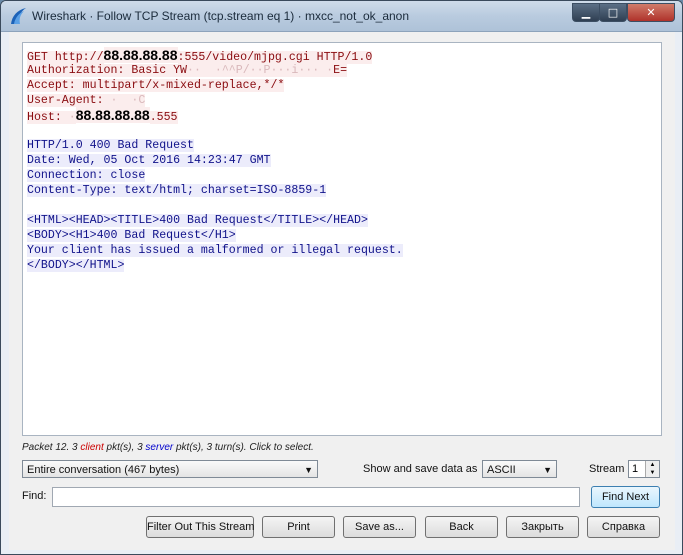 The width and height of the screenshot is (683, 555). What do you see at coordinates (420, 469) in the screenshot?
I see `show-as-label: Show and save data as` at bounding box center [420, 469].